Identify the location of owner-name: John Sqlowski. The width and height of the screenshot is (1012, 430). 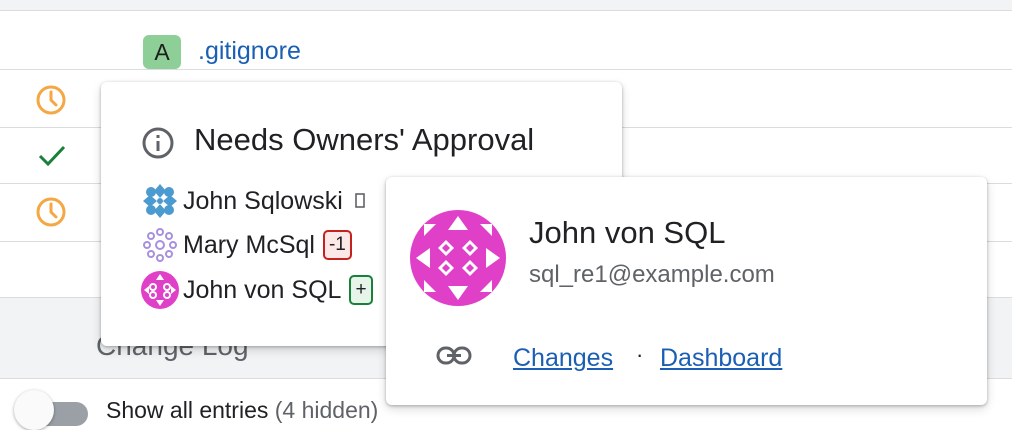
(263, 200).